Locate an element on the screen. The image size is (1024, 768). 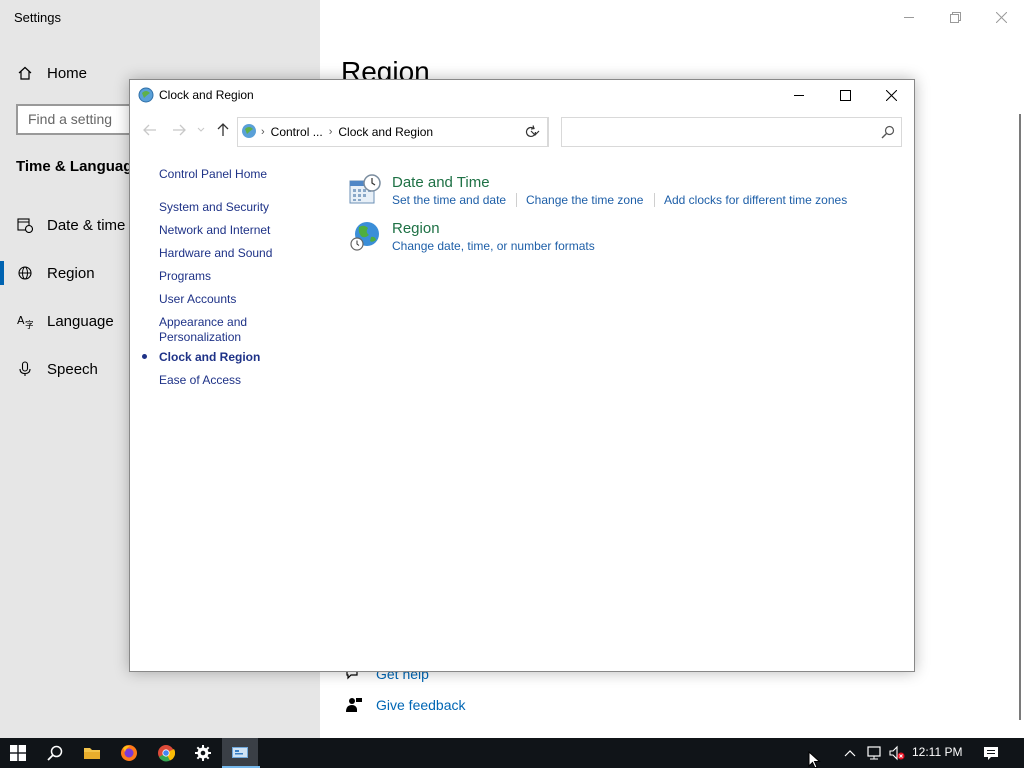
give-feedback-link: Give feedback is located at coordinates (405, 705).